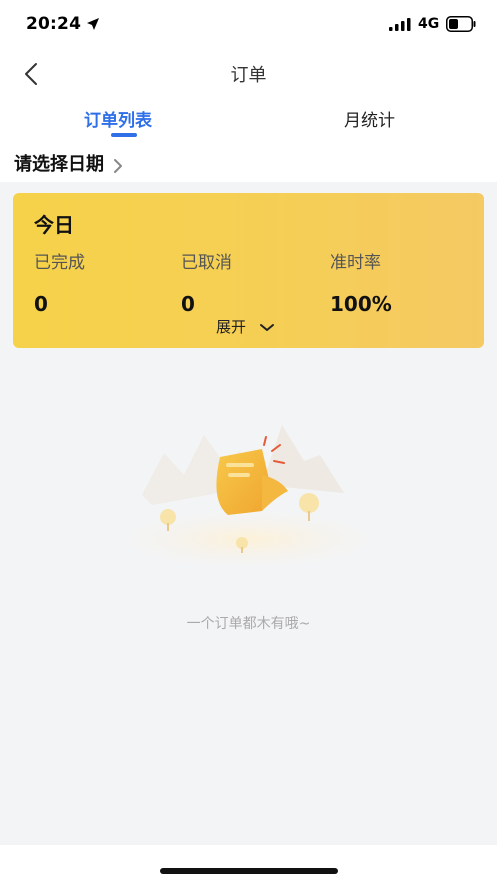 The image size is (497, 883). What do you see at coordinates (248, 497) in the screenshot?
I see `empty-orders-illustration` at bounding box center [248, 497].